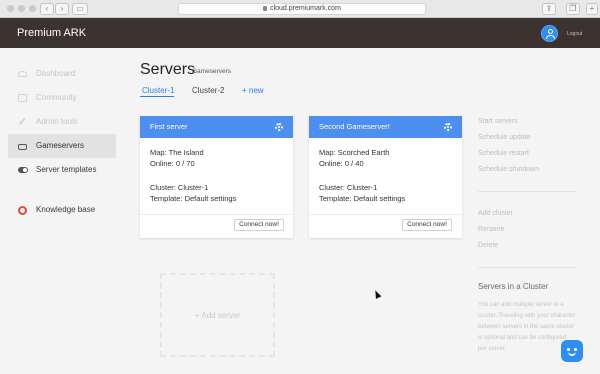 The width and height of the screenshot is (600, 374). I want to click on schedule-update-link: Schedule update, so click(504, 137).